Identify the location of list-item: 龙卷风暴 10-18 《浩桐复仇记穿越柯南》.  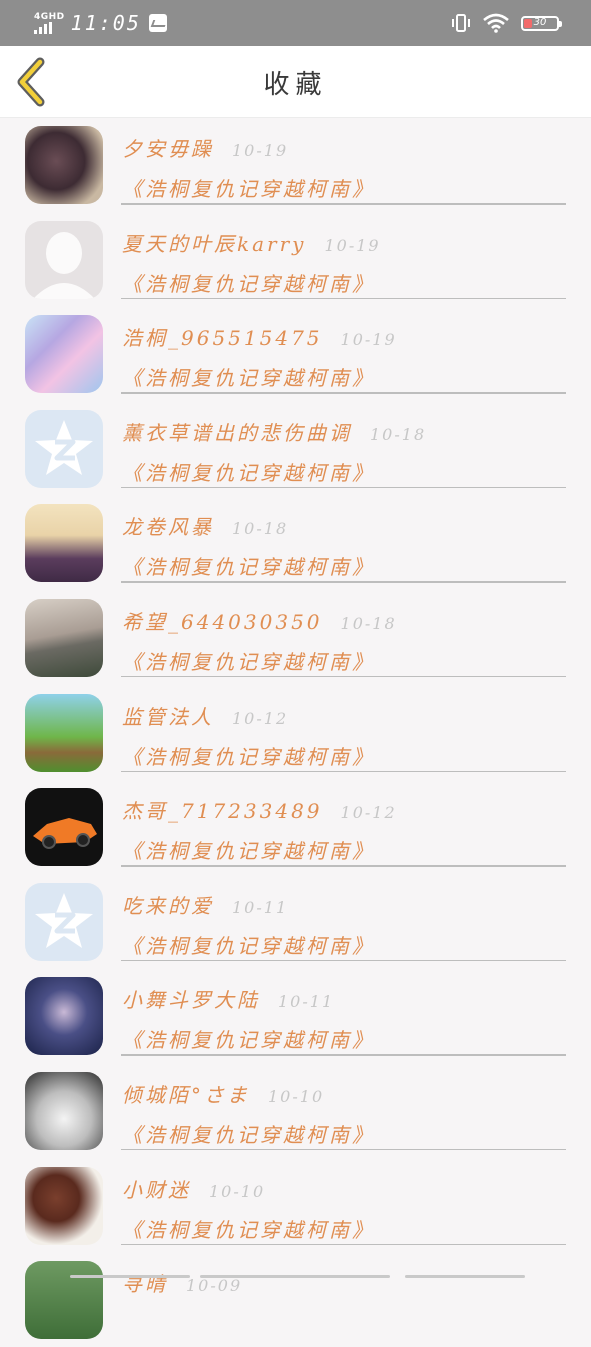
(295, 542).